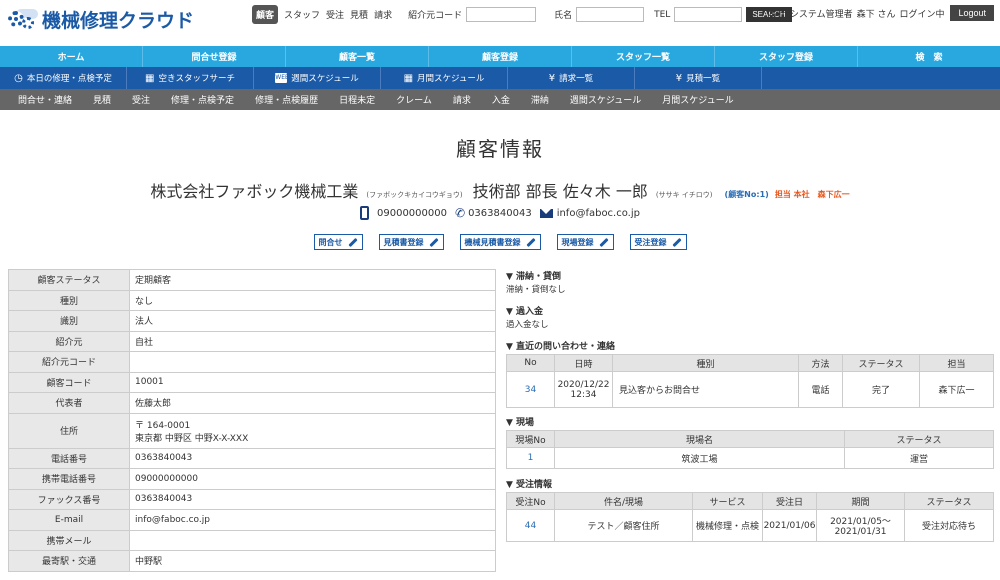 The image size is (1000, 580). I want to click on overpay-note: 過入金なし, so click(527, 325).